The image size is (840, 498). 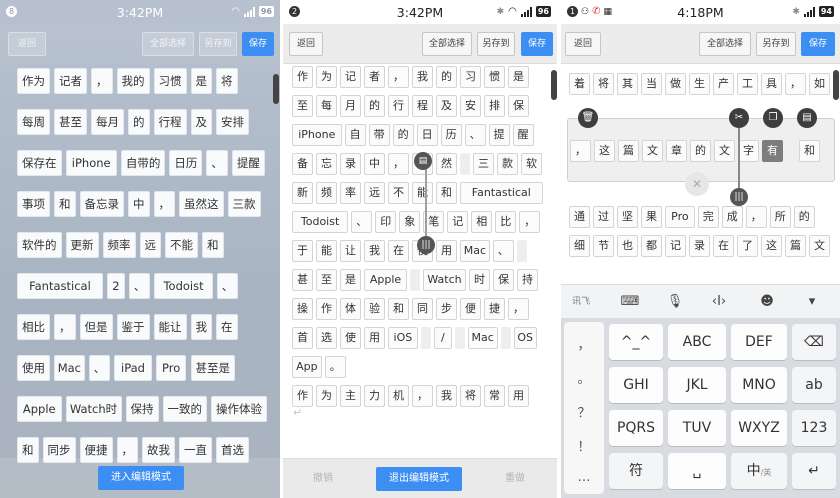 I want to click on word-chip: 字, so click(x=748, y=151).